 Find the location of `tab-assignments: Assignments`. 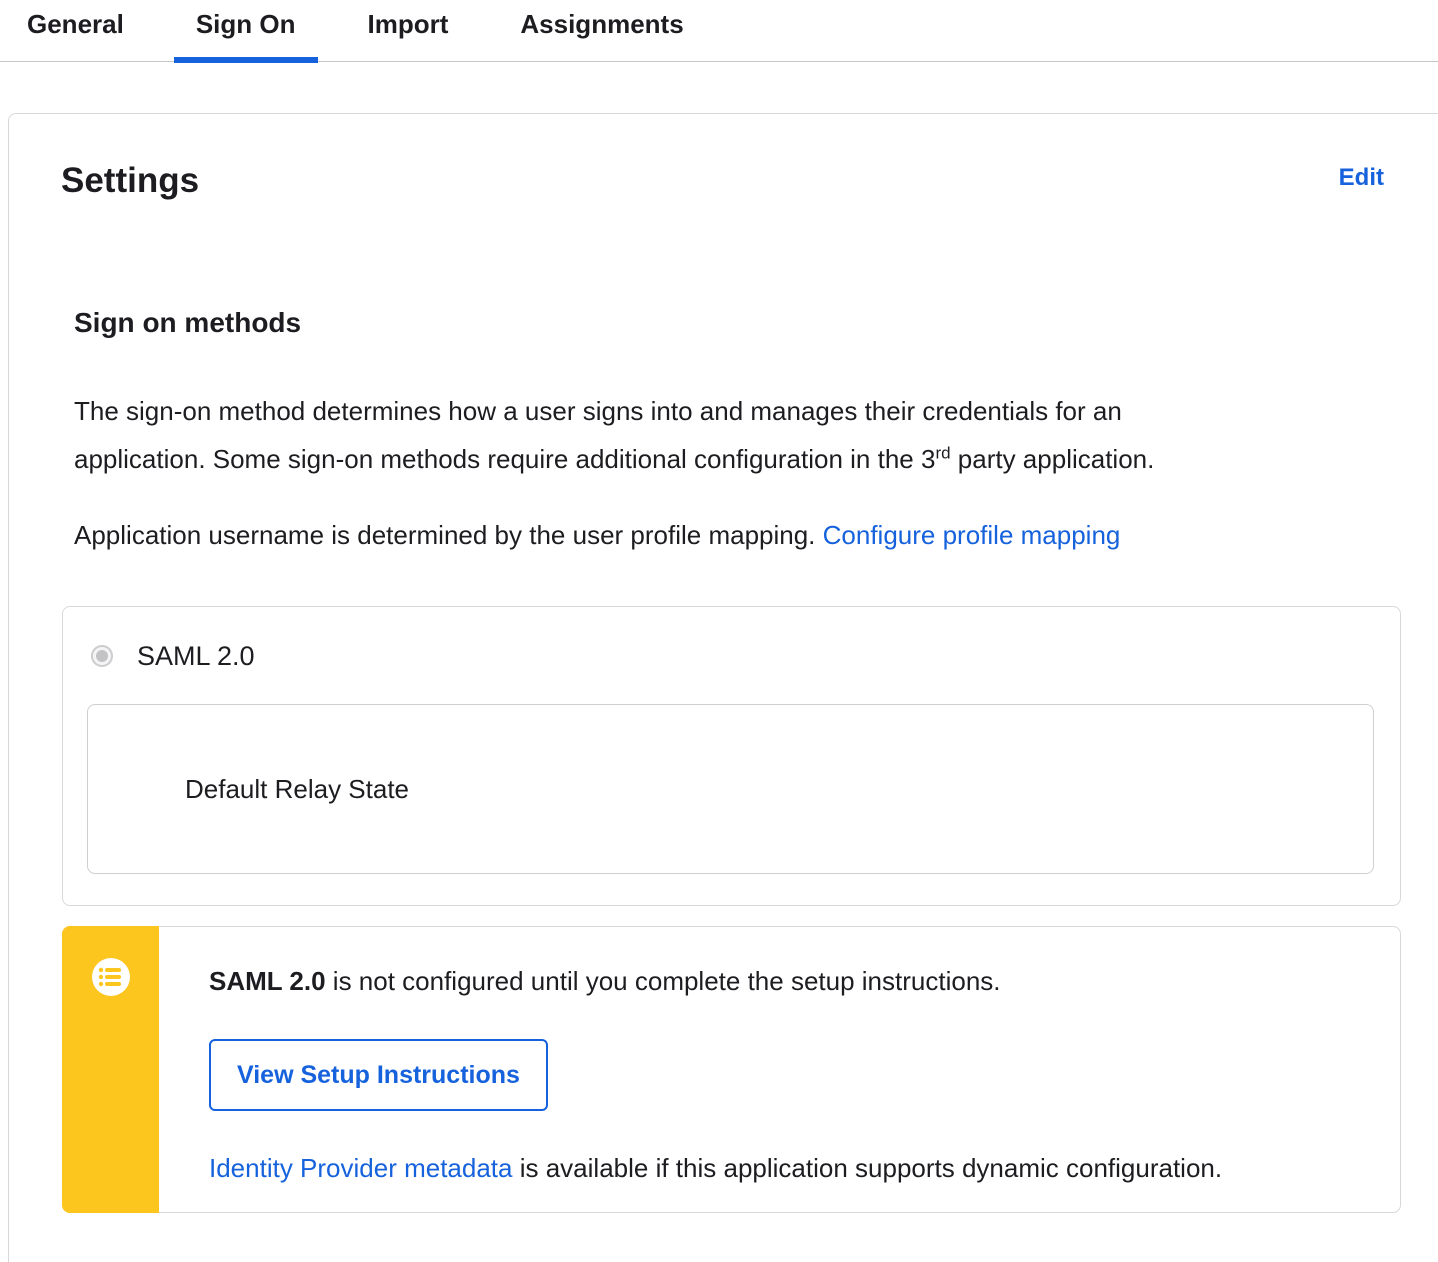

tab-assignments: Assignments is located at coordinates (601, 30).